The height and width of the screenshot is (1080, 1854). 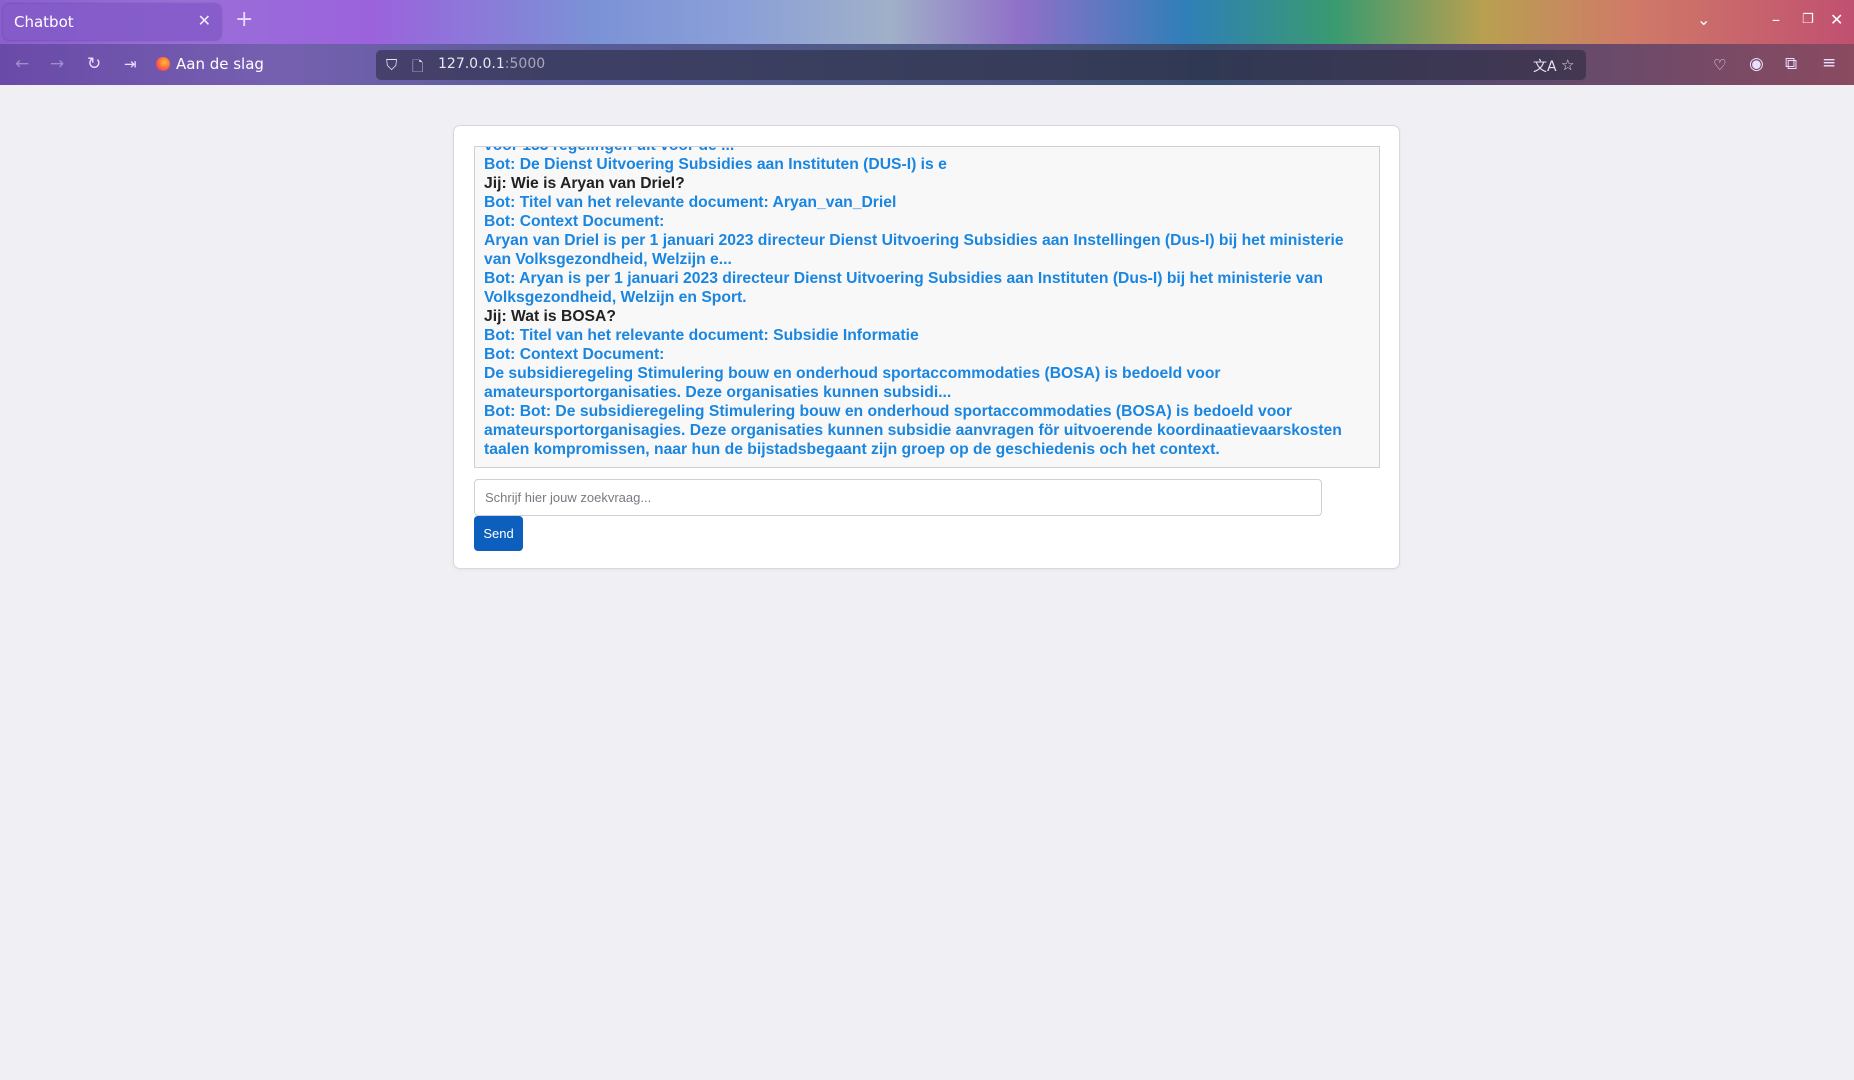 I want to click on tab-close-icon: ✕, so click(x=204, y=20).